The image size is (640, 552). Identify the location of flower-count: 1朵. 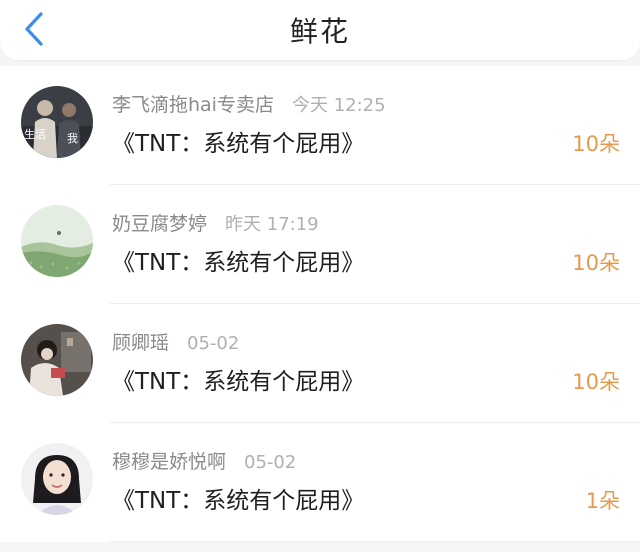
(602, 501).